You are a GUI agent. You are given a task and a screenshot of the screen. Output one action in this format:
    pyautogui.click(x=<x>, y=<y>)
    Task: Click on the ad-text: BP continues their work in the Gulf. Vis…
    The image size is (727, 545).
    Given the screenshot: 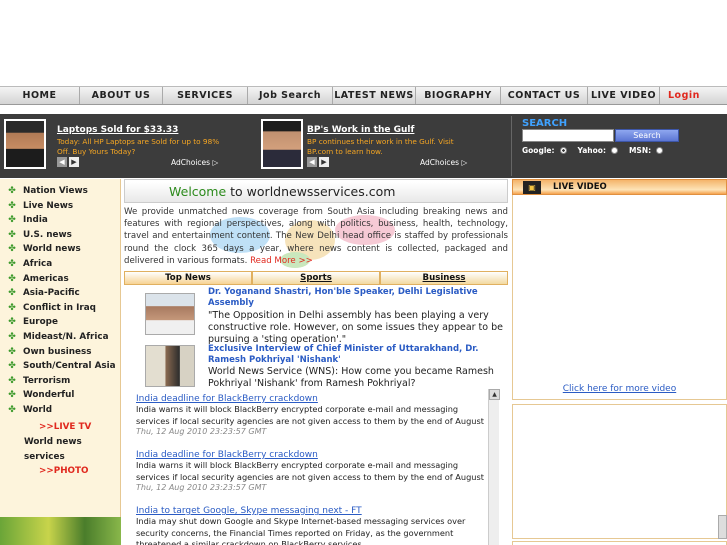 What is the action you would take?
    pyautogui.click(x=380, y=147)
    